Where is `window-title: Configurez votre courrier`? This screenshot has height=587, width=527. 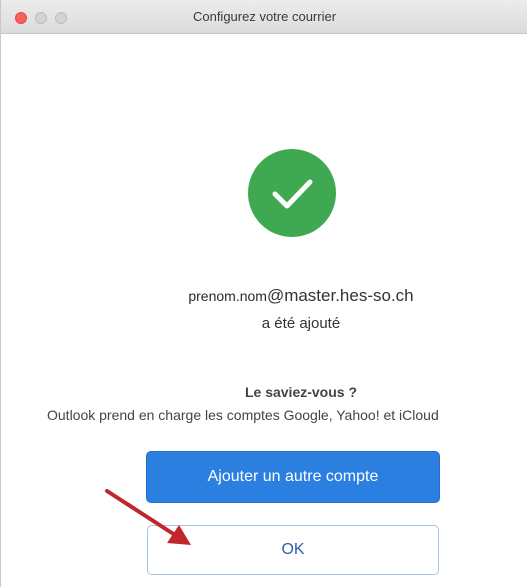 window-title: Configurez votre courrier is located at coordinates (264, 16).